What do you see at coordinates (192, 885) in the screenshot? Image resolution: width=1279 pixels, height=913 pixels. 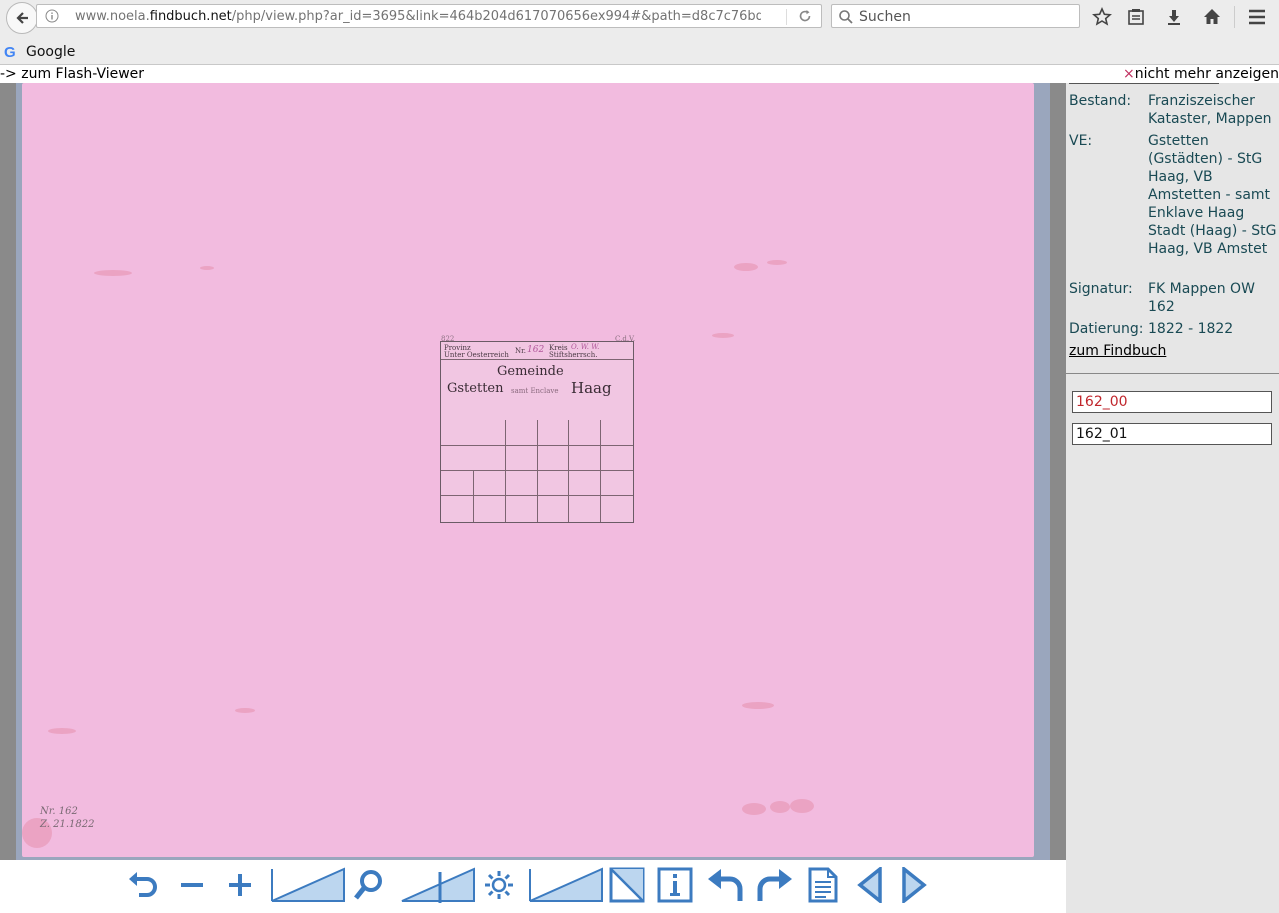 I see `zoom-out-icon` at bounding box center [192, 885].